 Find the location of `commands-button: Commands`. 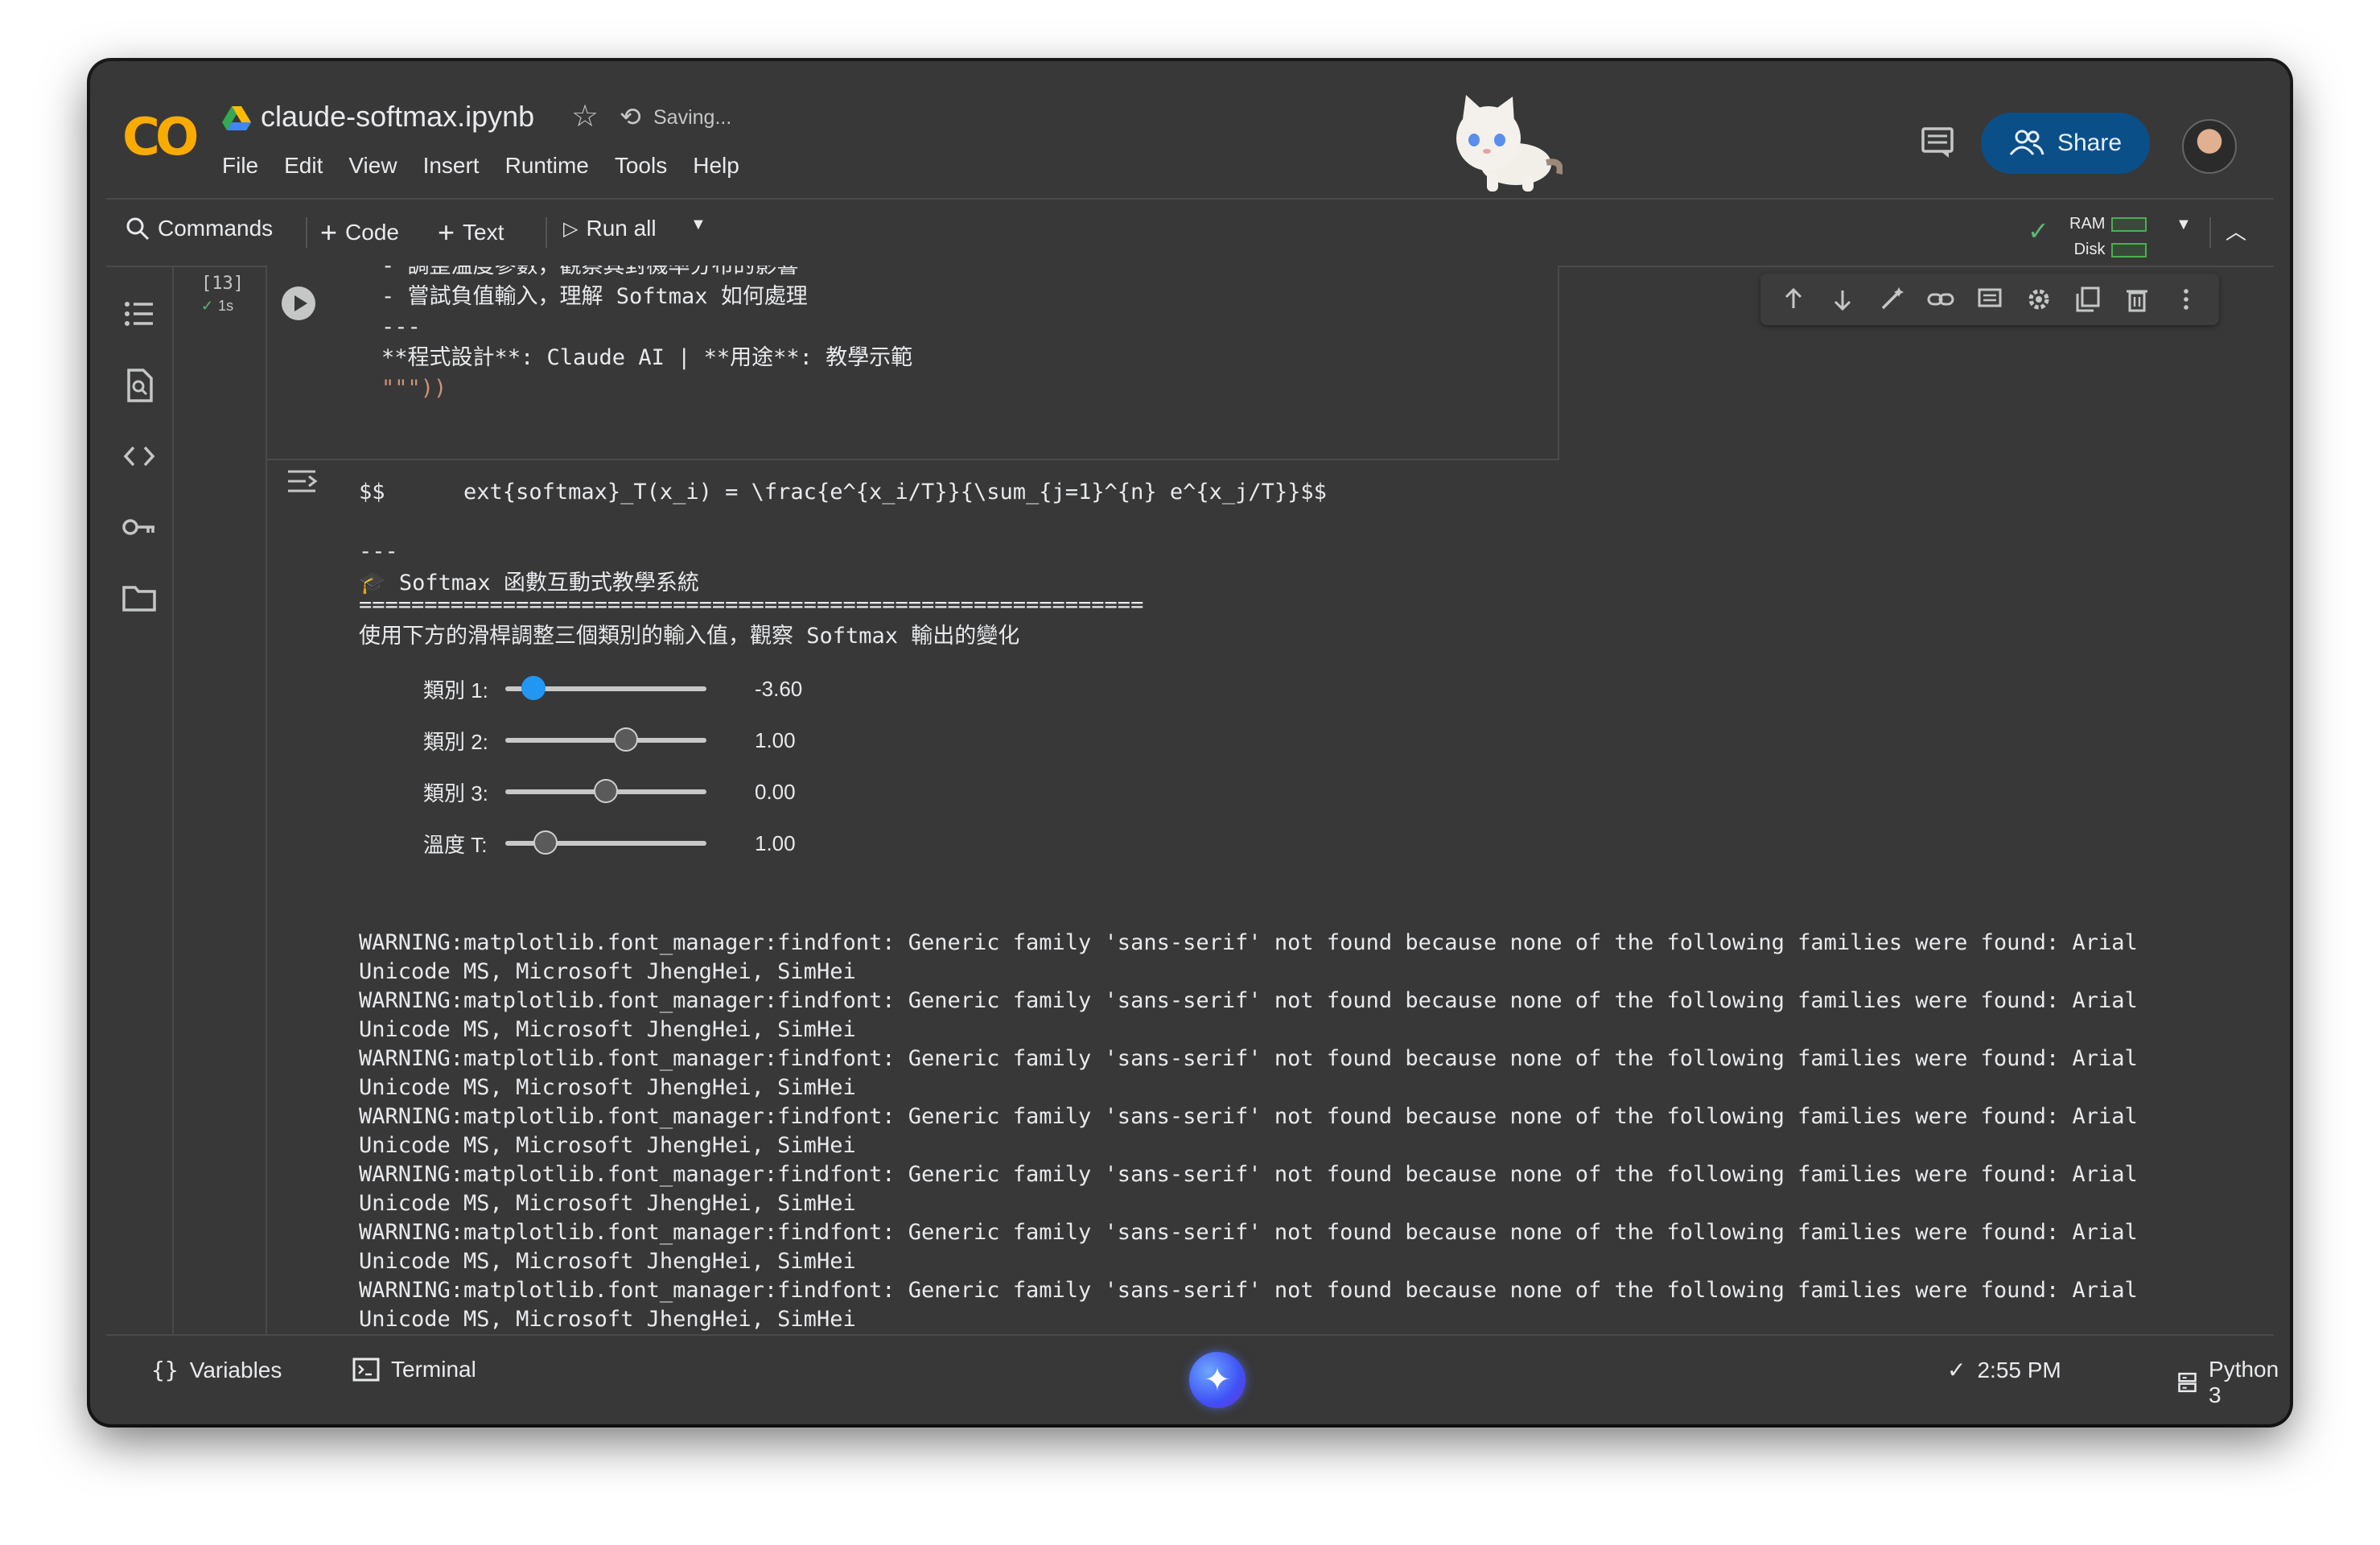

commands-button: Commands is located at coordinates (200, 228).